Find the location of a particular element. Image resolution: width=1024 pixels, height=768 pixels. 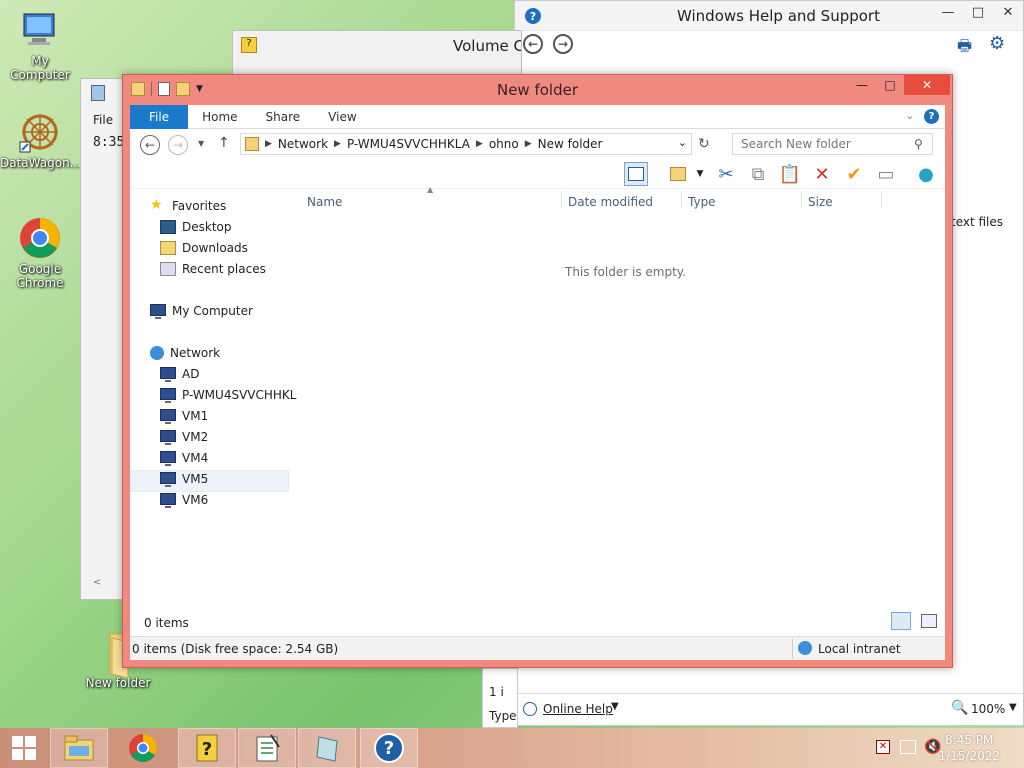

desktop-icon-label: Google Chrome is located at coordinates (40, 276).